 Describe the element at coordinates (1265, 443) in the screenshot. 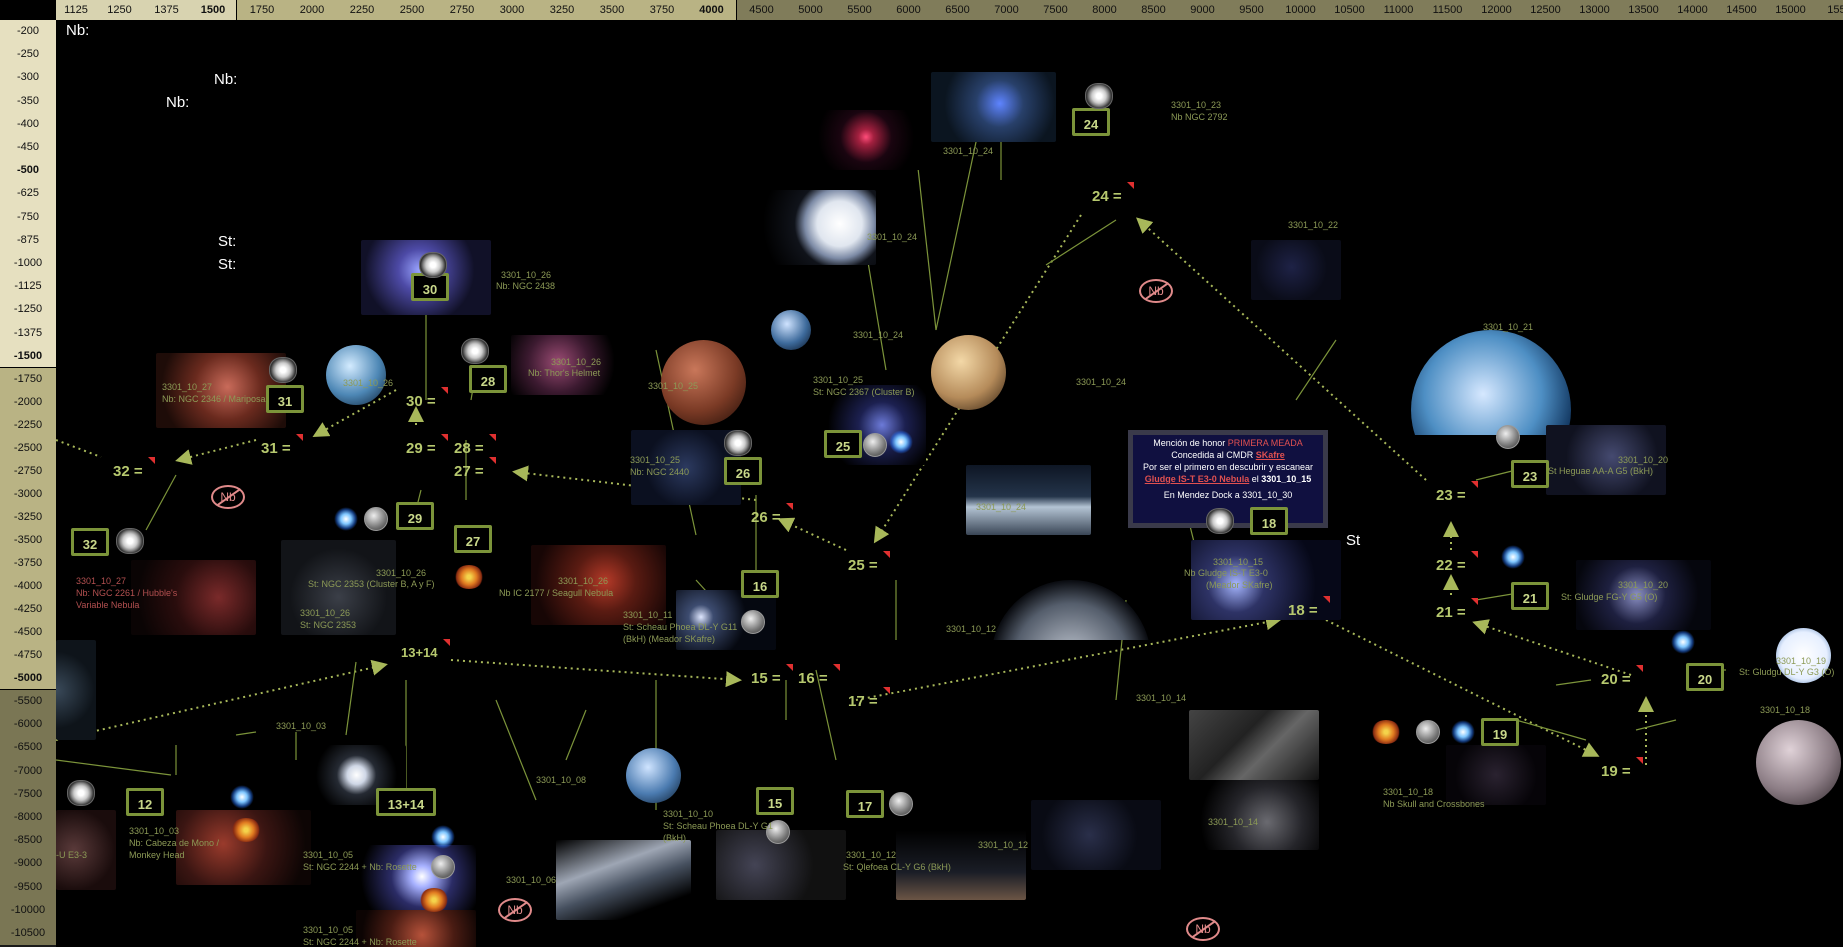

I see `honor-line-1b: PRIMERA MEADA` at that location.